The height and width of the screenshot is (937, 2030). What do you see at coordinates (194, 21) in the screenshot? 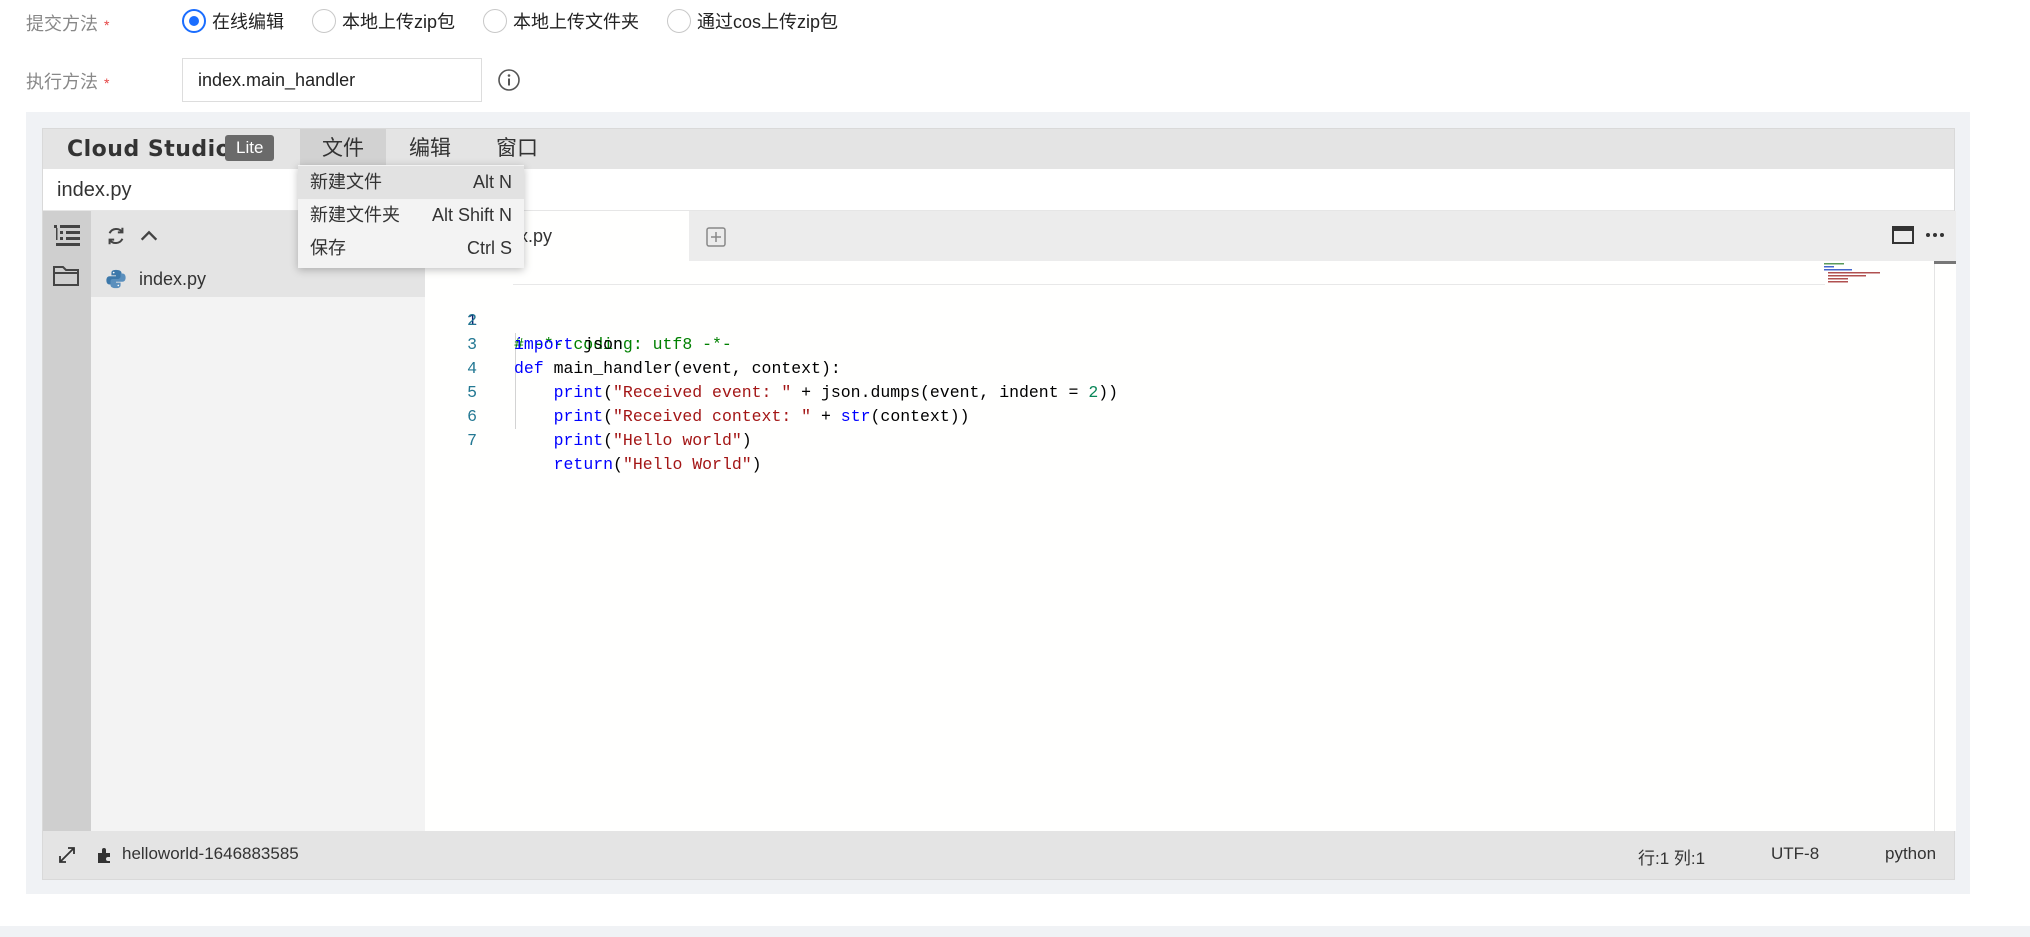
I see `radio-circle-checked` at bounding box center [194, 21].